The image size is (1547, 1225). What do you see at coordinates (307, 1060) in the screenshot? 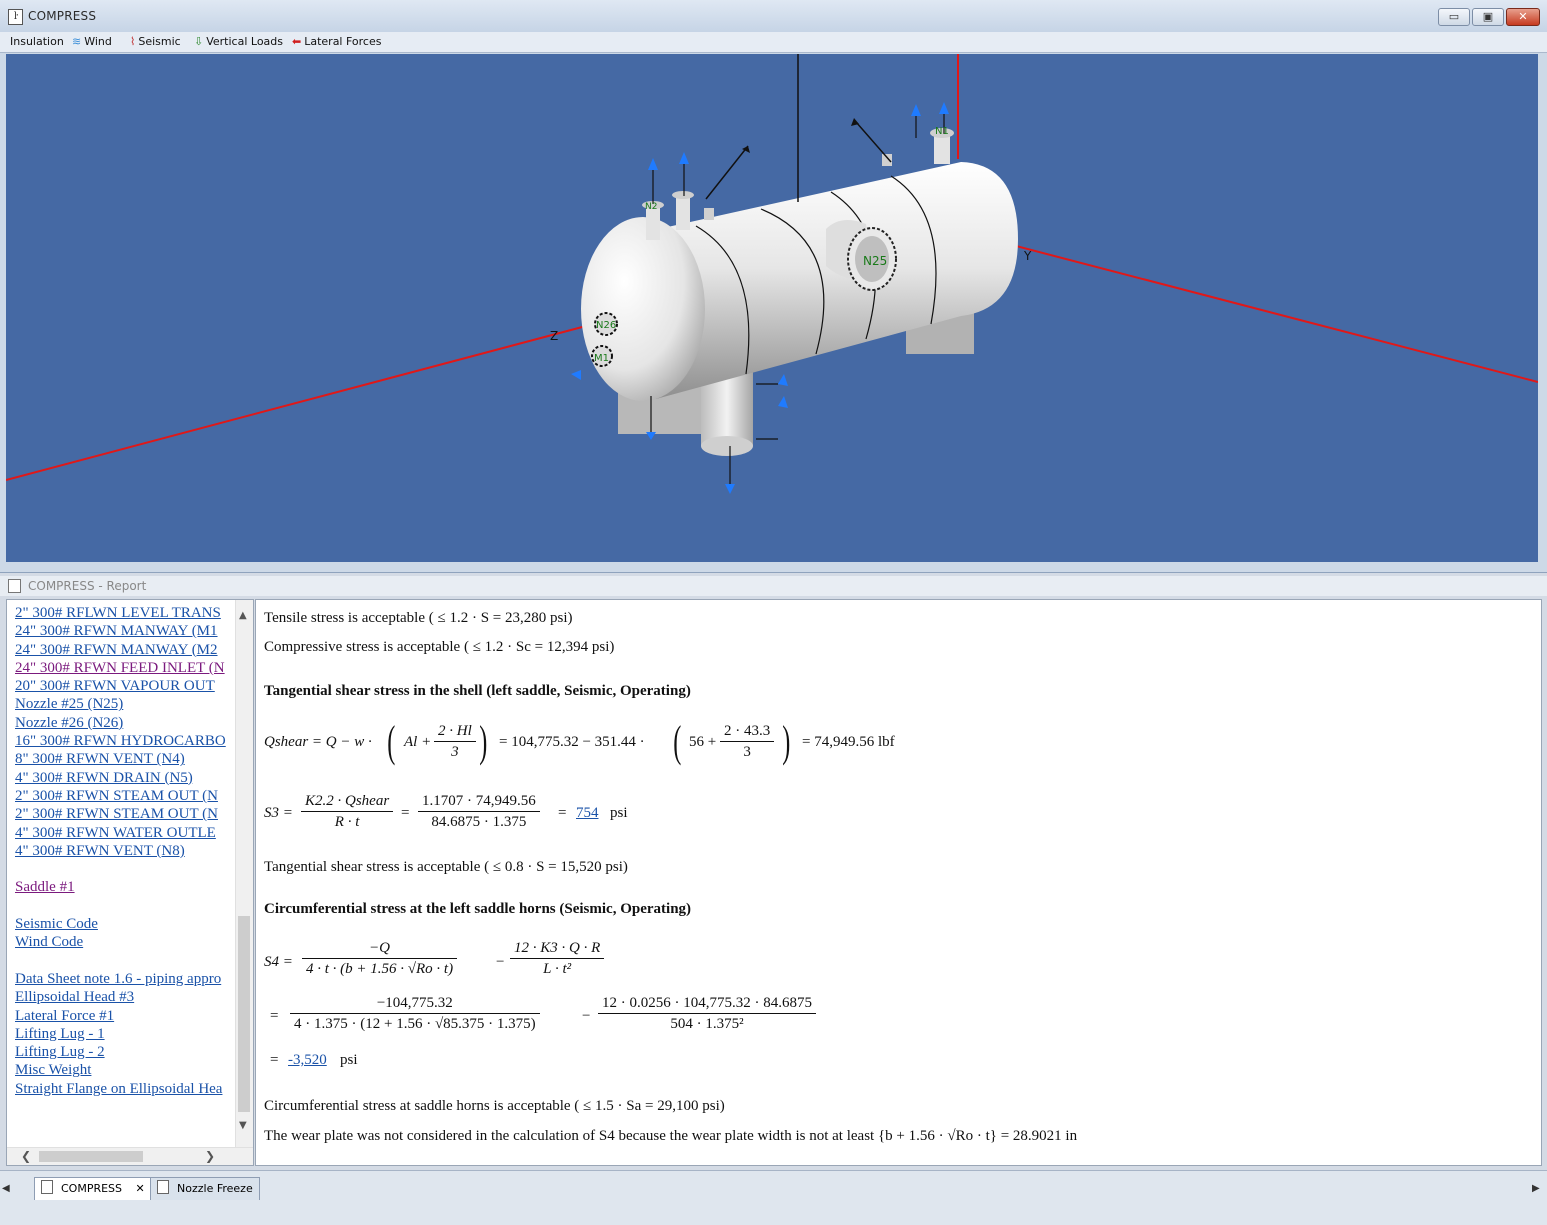
I see `s4-value-link: -3,520` at bounding box center [307, 1060].